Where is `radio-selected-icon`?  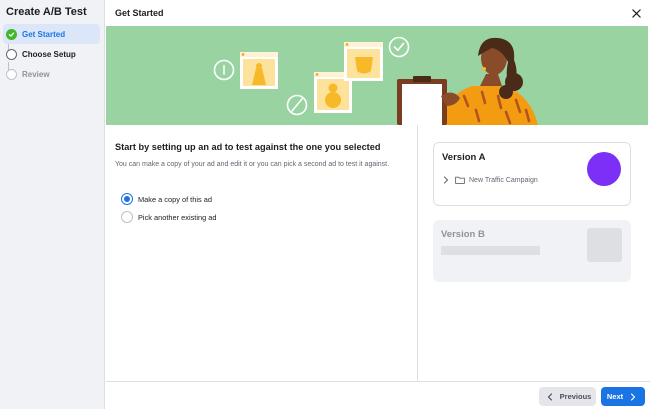 radio-selected-icon is located at coordinates (127, 199).